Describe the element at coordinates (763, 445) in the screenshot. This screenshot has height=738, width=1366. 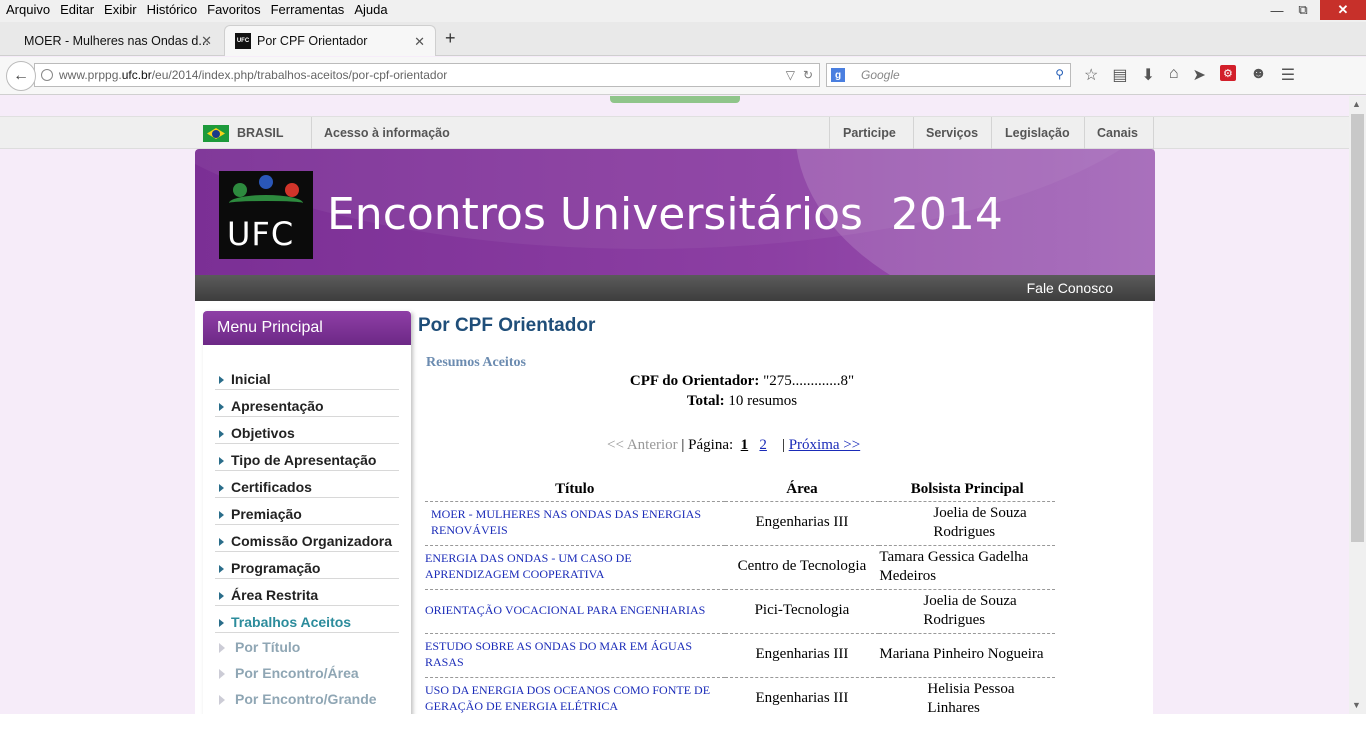
I see `page-2-link: 2` at that location.